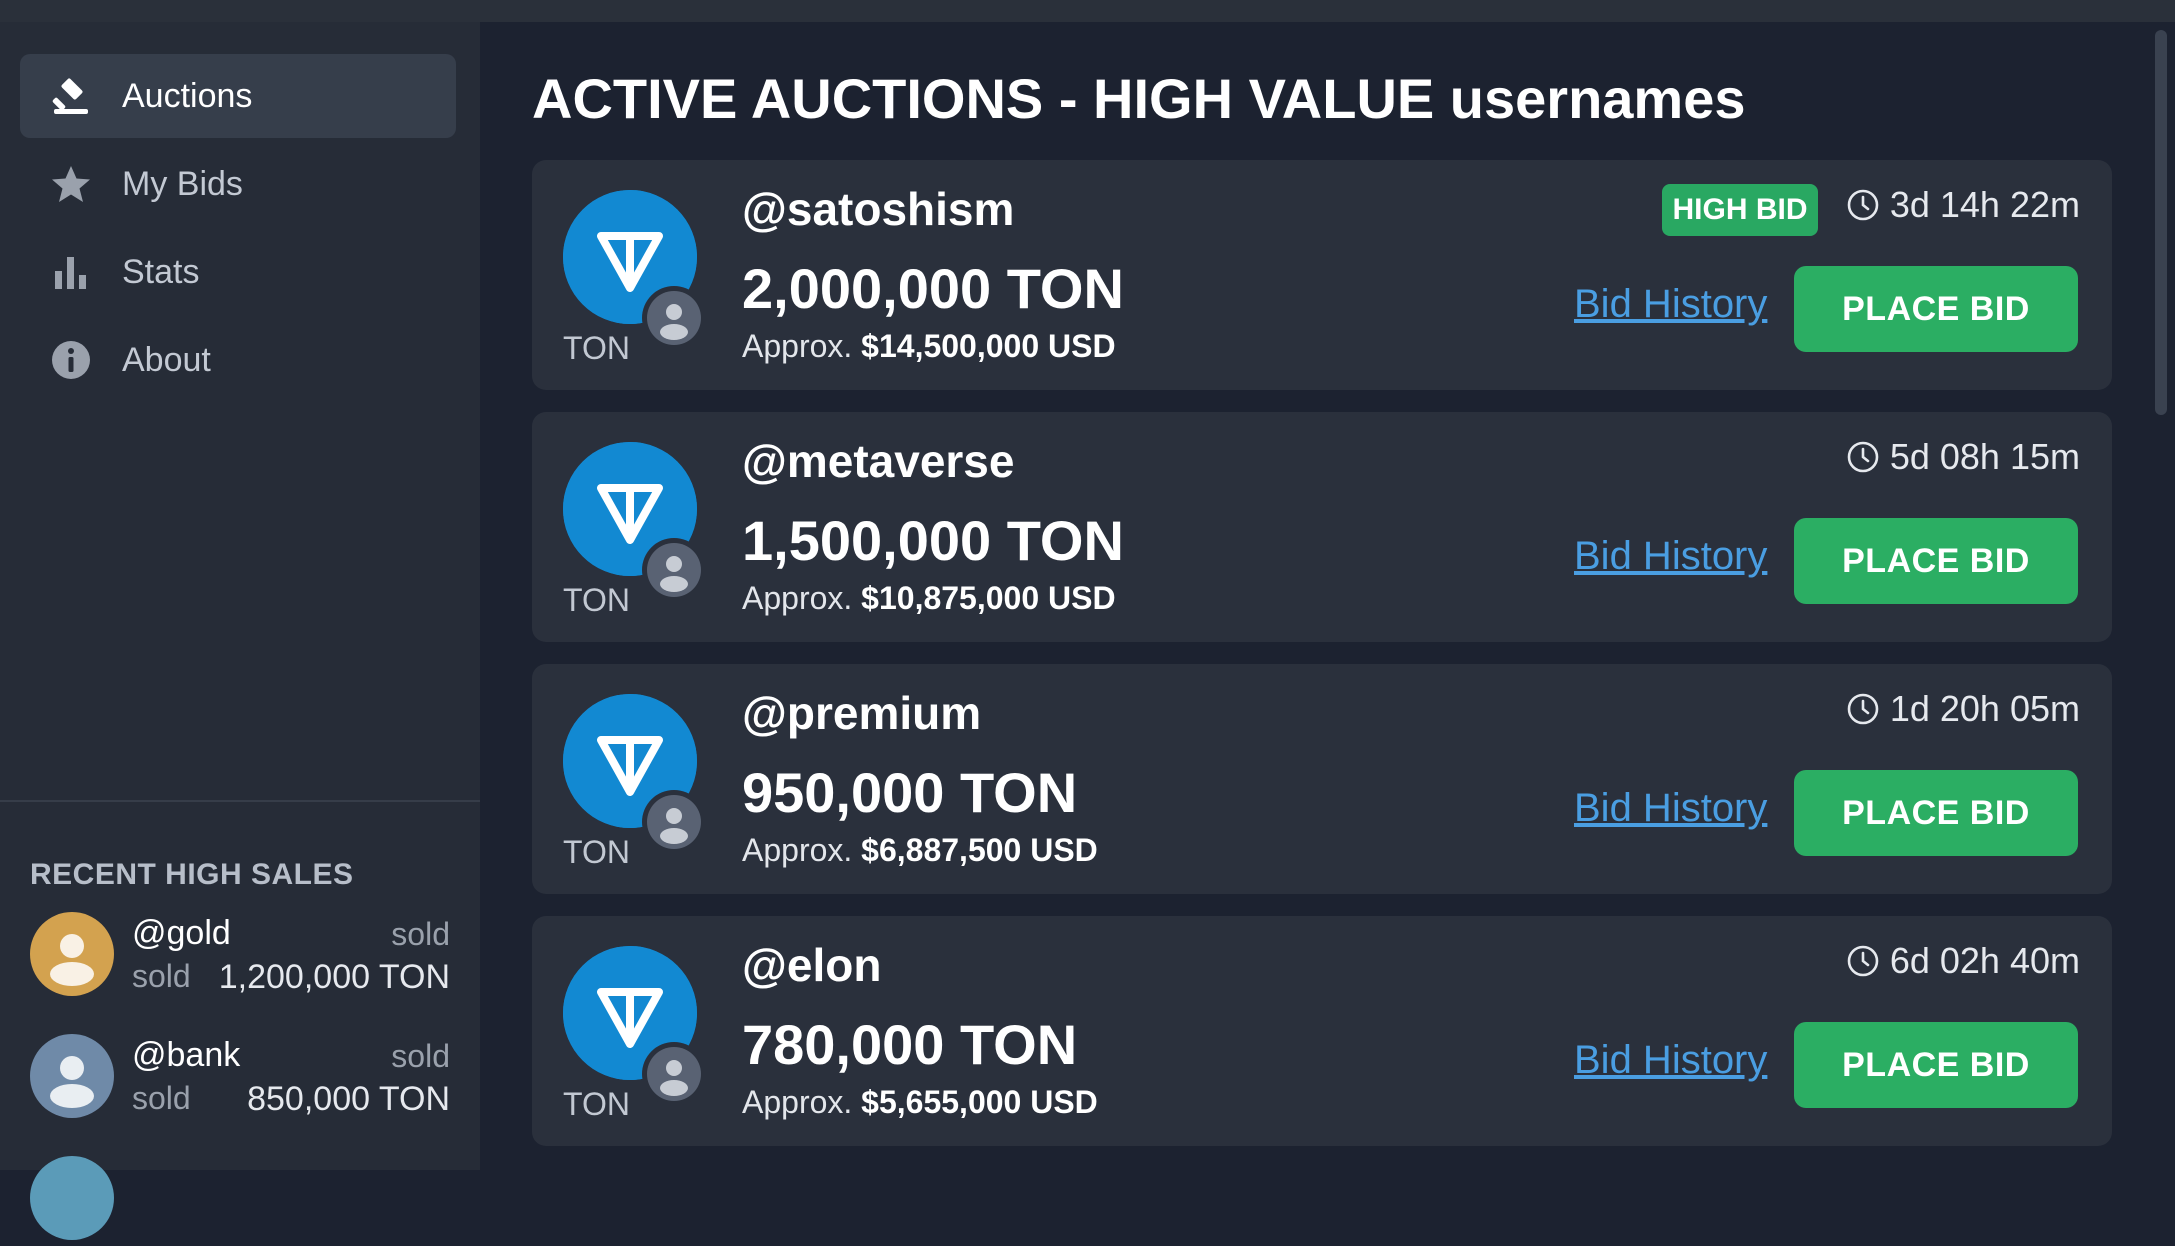 The image size is (2175, 1246). I want to click on sidebar-item-stats: Stats, so click(238, 272).